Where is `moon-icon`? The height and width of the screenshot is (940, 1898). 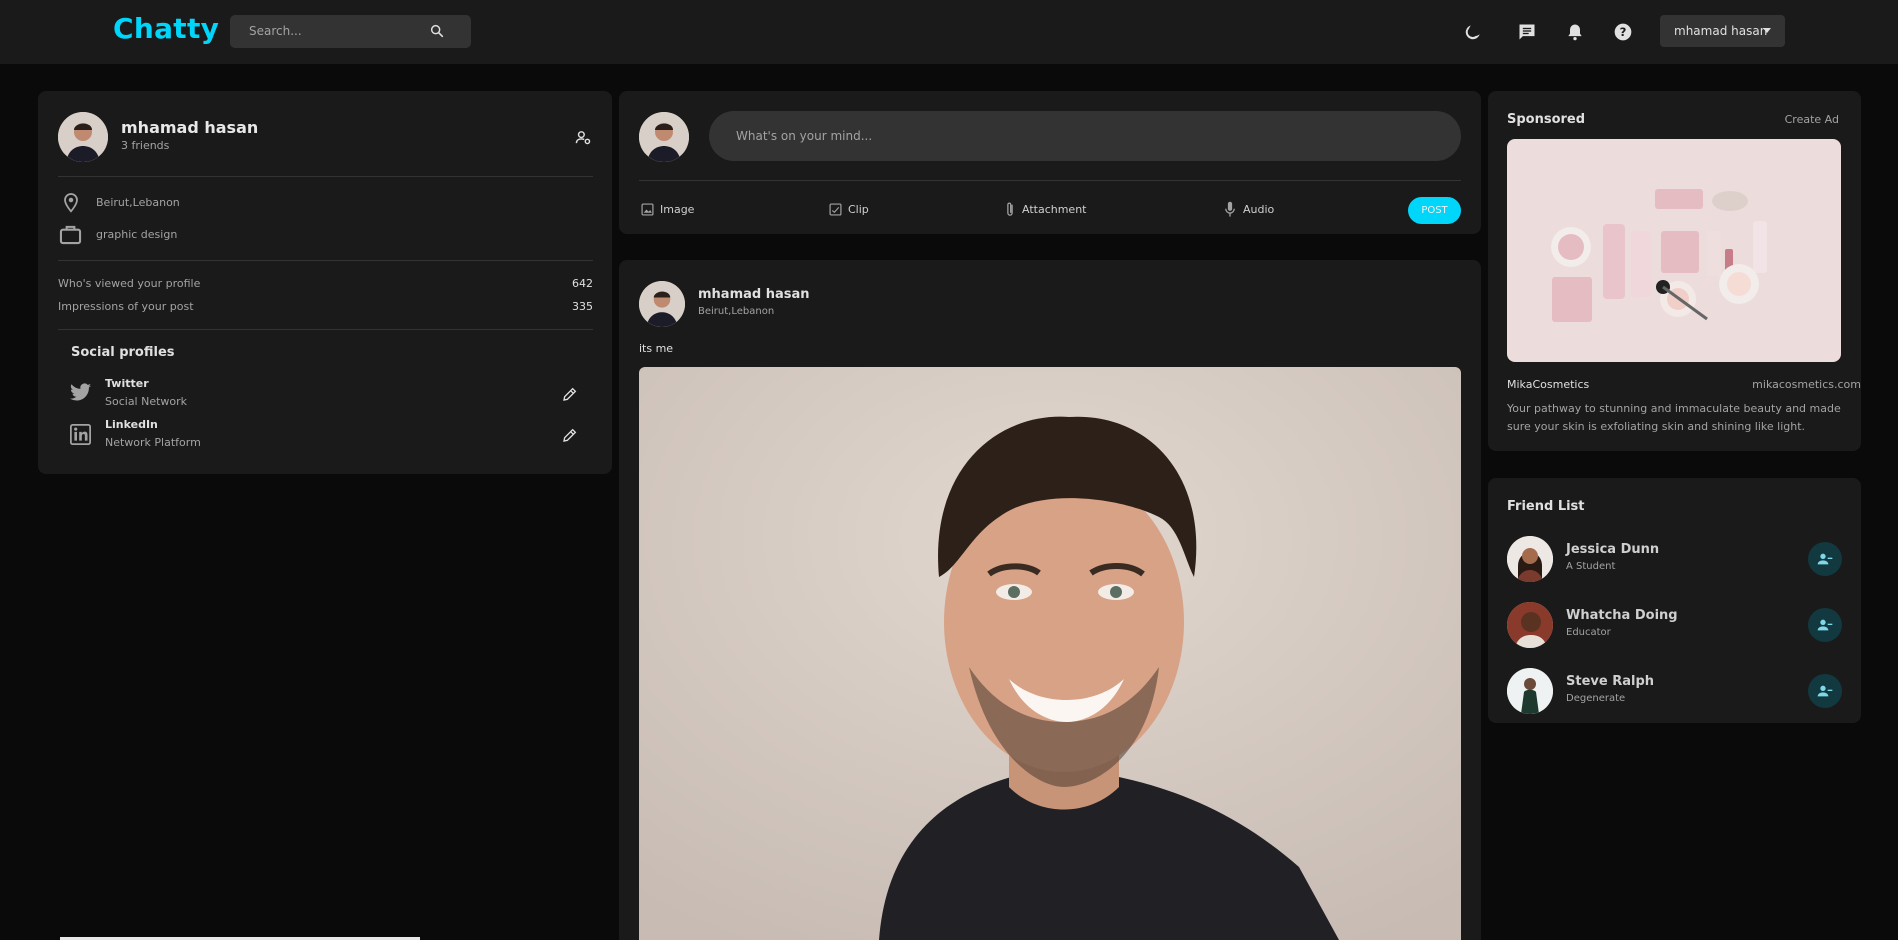 moon-icon is located at coordinates (1473, 32).